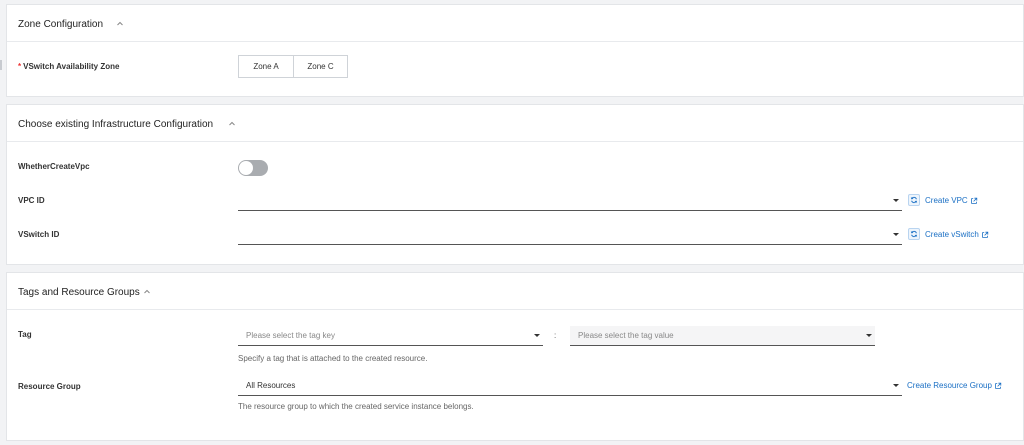  Describe the element at coordinates (31, 200) in the screenshot. I see `vpc-id-label: VPC ID` at that location.